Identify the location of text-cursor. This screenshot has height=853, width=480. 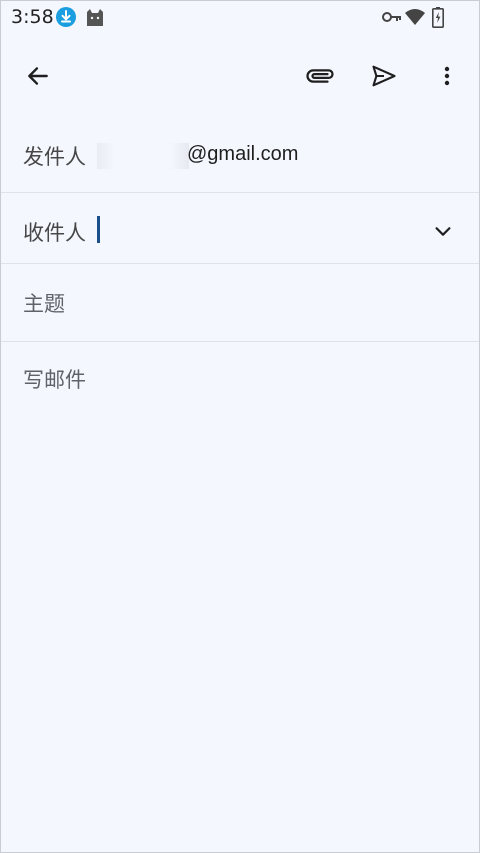
(98, 229).